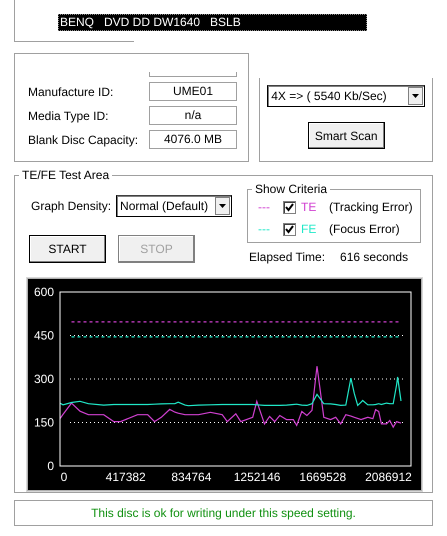 This screenshot has width=447, height=536. What do you see at coordinates (364, 229) in the screenshot?
I see `criteria-description: (Focus Error)` at bounding box center [364, 229].